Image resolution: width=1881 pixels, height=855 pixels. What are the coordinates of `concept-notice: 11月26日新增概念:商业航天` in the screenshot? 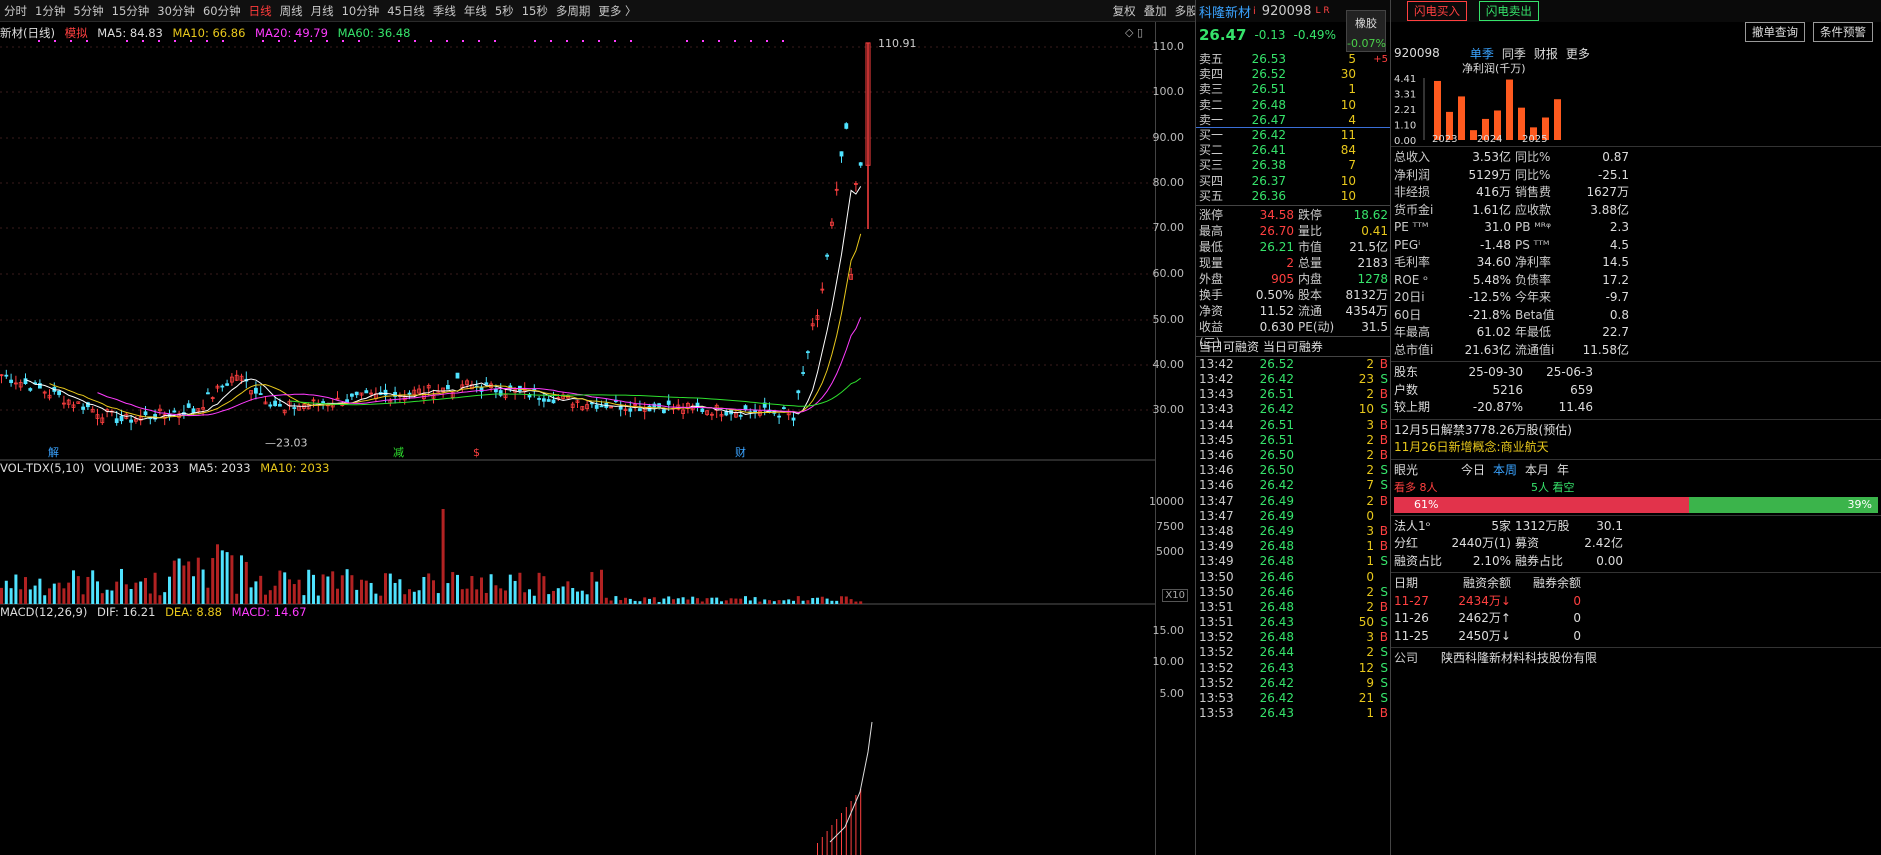 It's located at (1636, 448).